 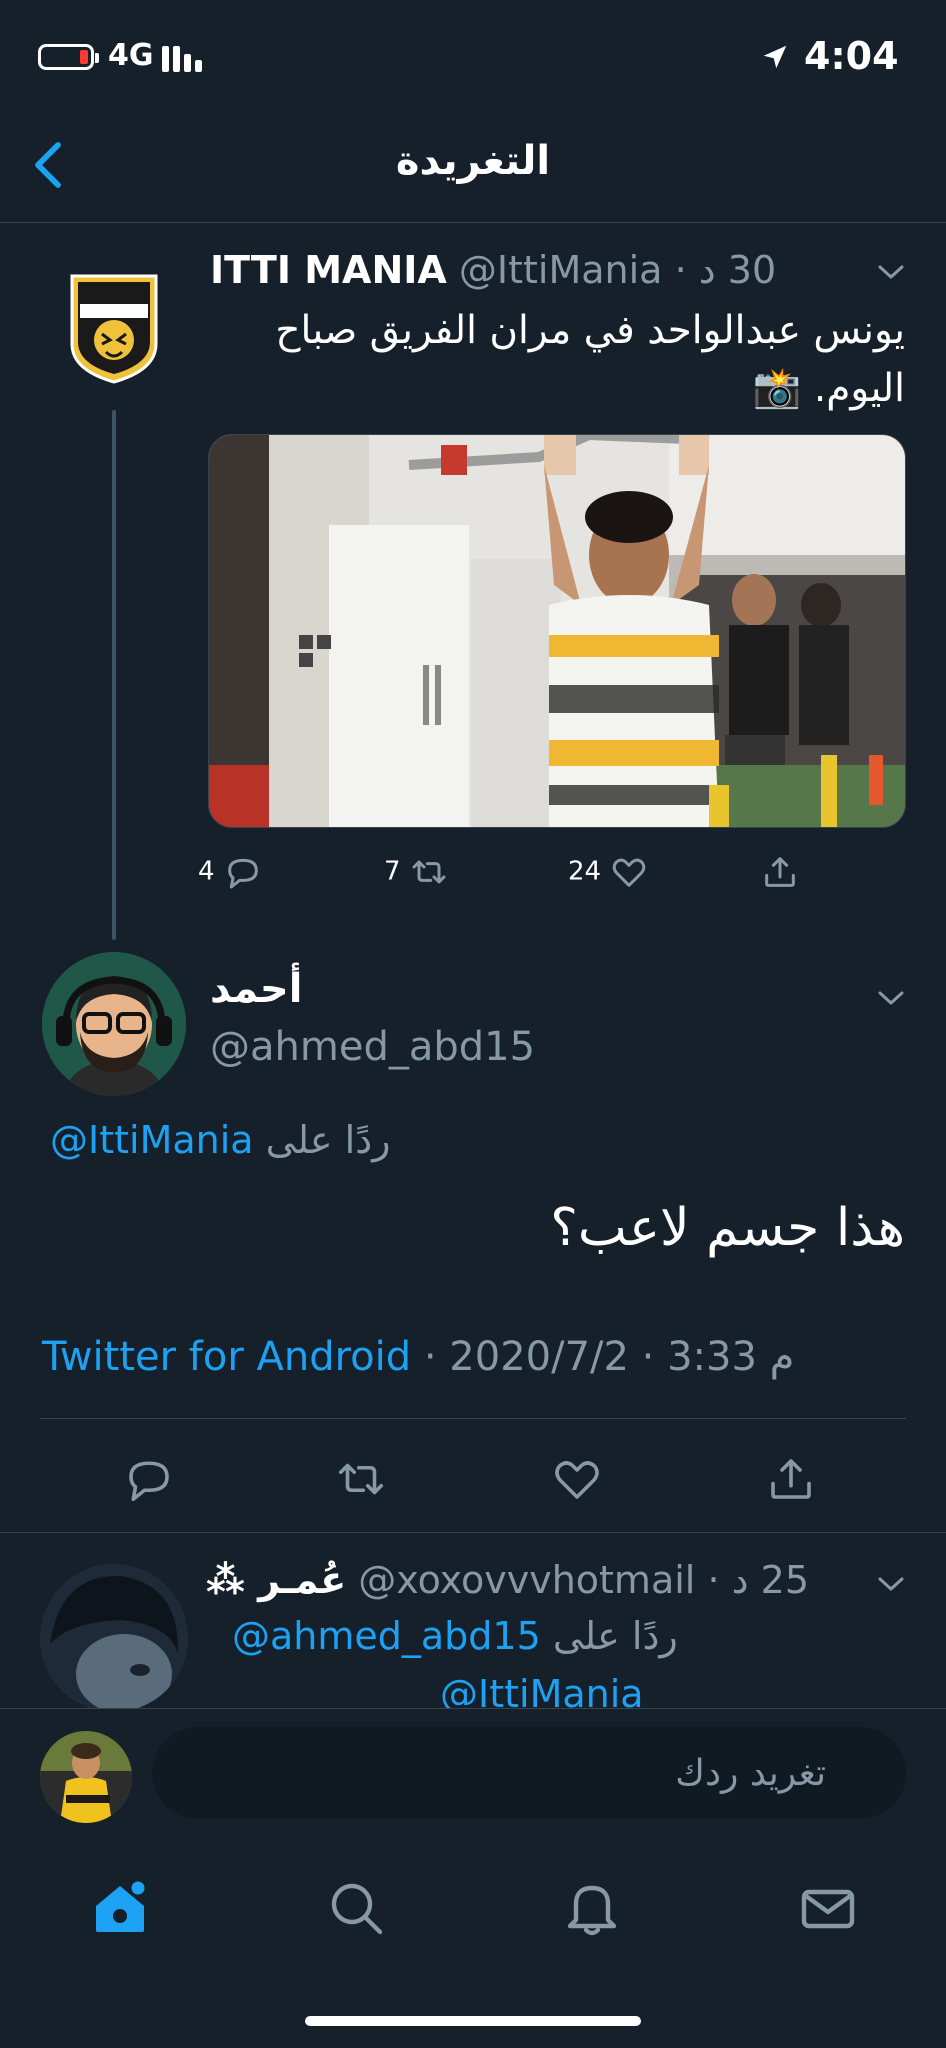 I want to click on reply-tweet-time: 25 د, so click(x=770, y=1581).